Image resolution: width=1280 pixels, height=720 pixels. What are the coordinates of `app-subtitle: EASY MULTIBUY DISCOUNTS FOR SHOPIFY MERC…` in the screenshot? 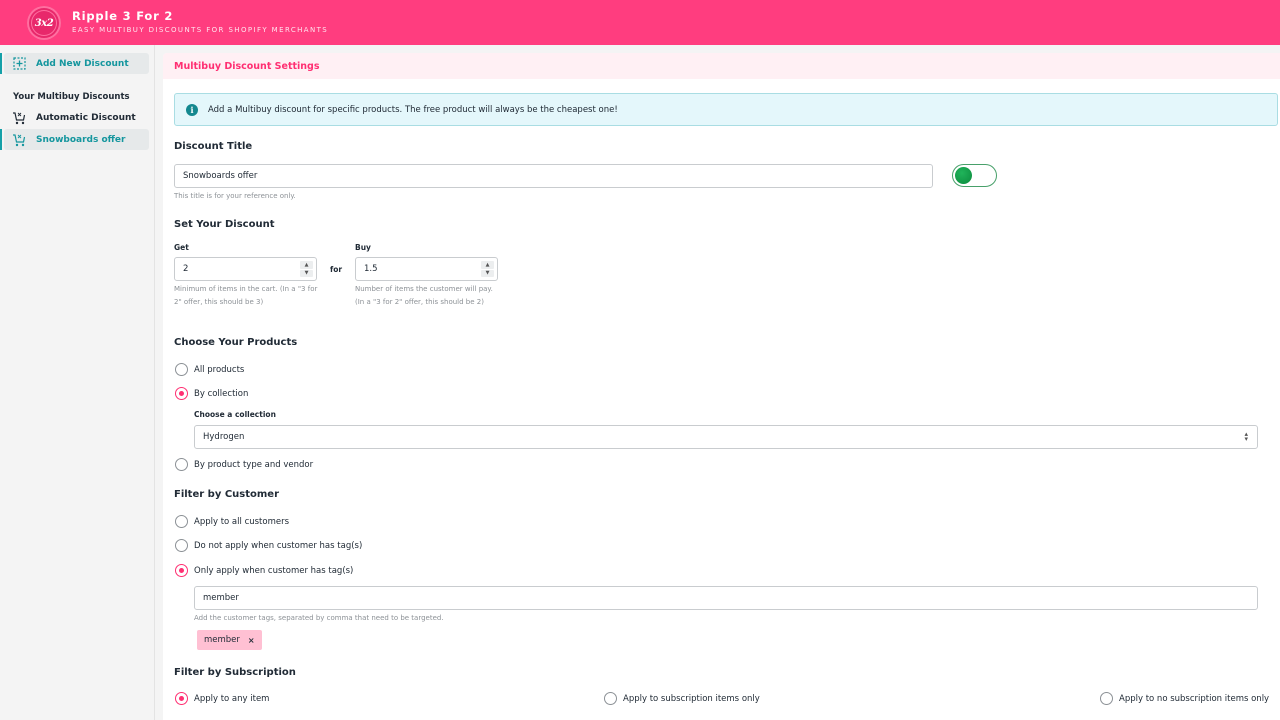 It's located at (200, 30).